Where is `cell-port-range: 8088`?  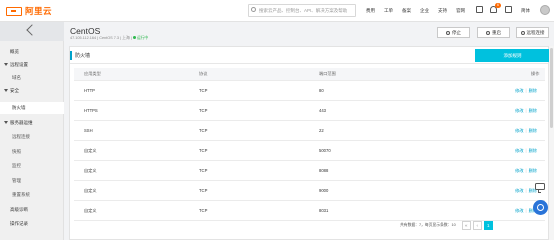 cell-port-range: 8088 is located at coordinates (324, 170).